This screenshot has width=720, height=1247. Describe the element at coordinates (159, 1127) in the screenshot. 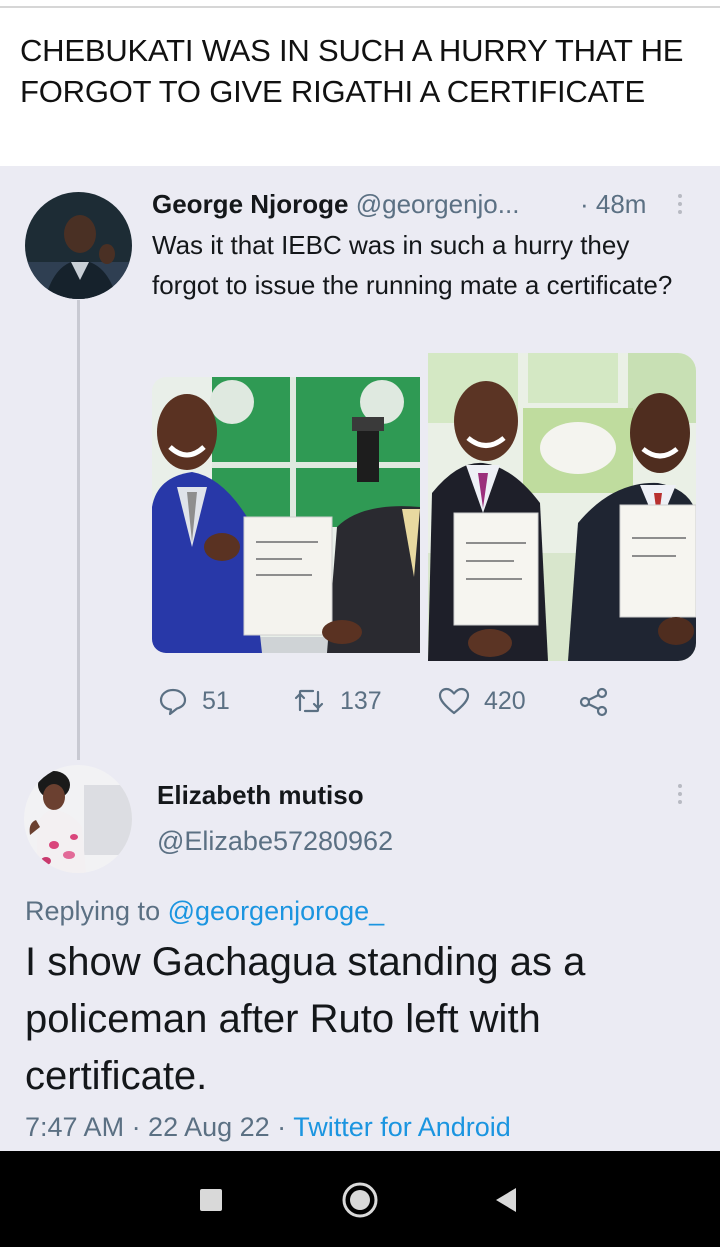

I see `reply-timestamp: 7:47 AM · 22 Aug 22 ·` at that location.